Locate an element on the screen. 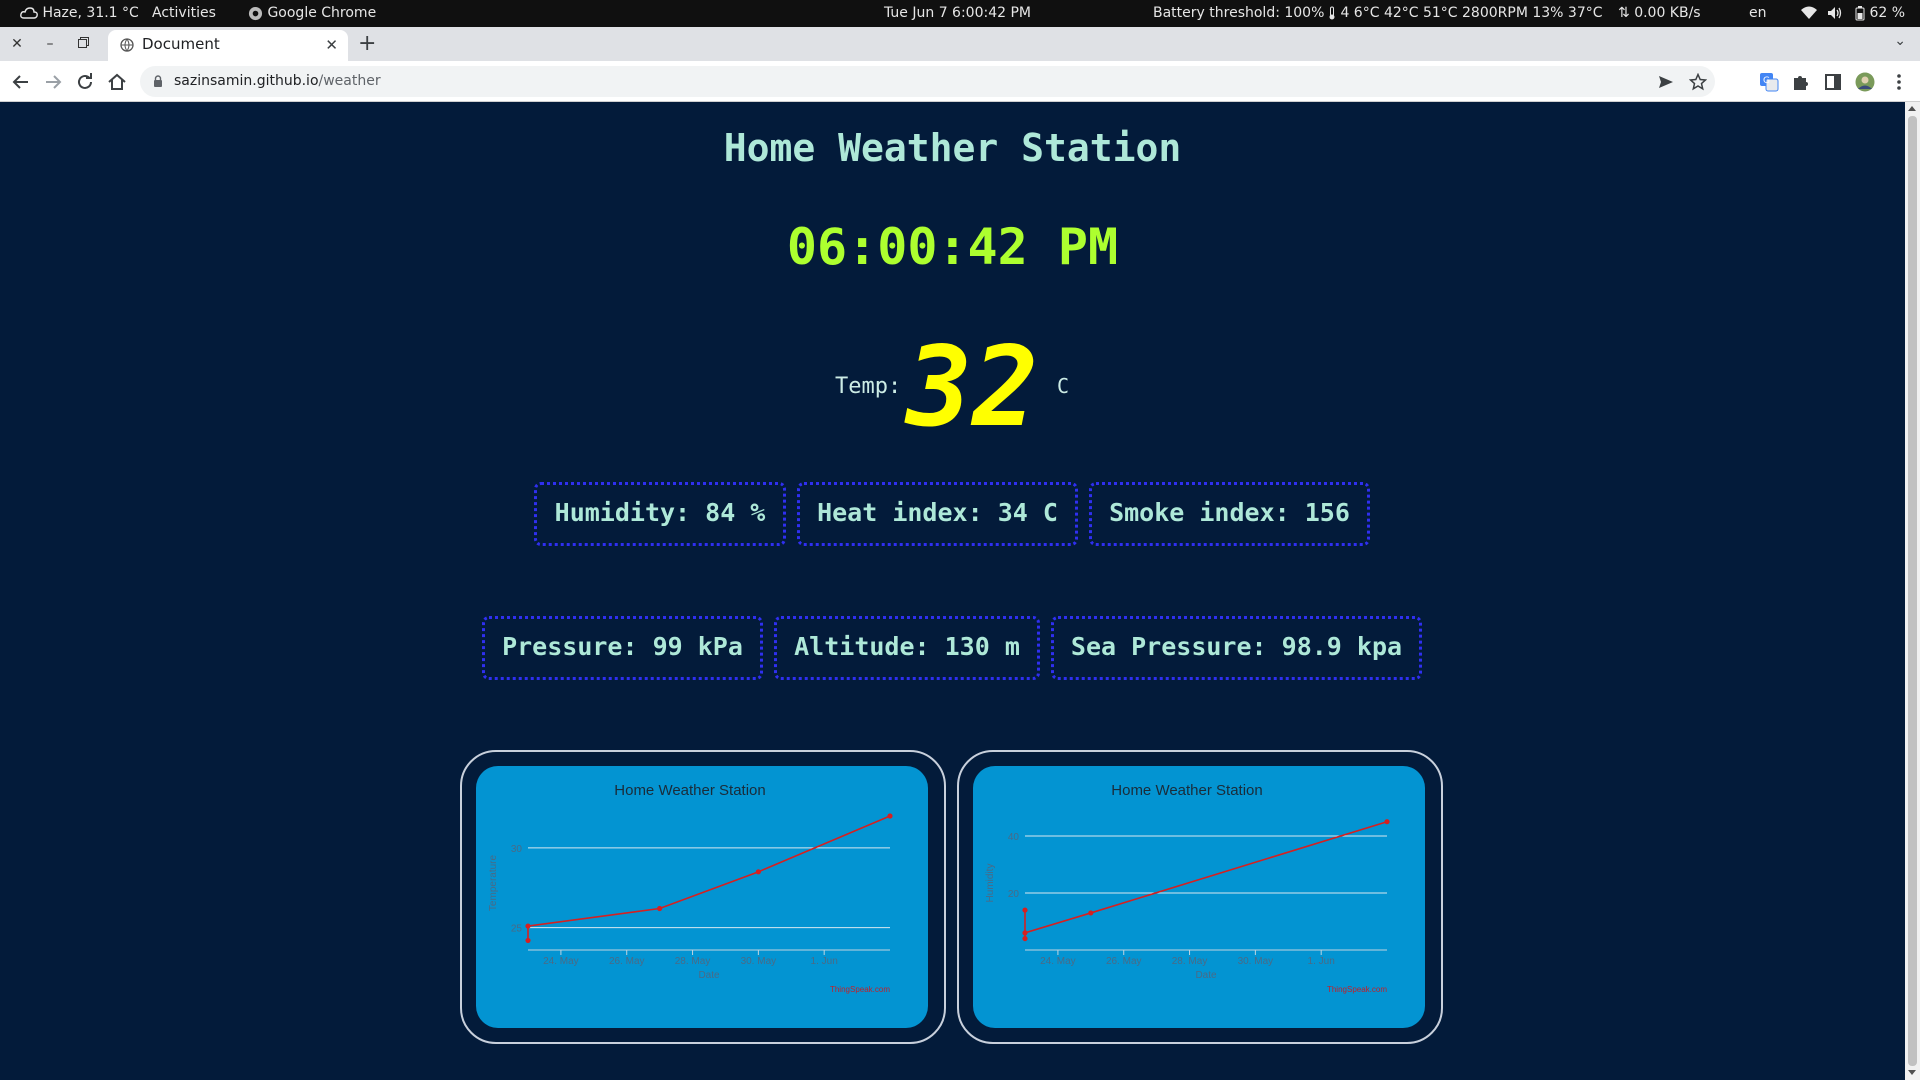 The width and height of the screenshot is (1920, 1080). cloud-icon is located at coordinates (29, 13).